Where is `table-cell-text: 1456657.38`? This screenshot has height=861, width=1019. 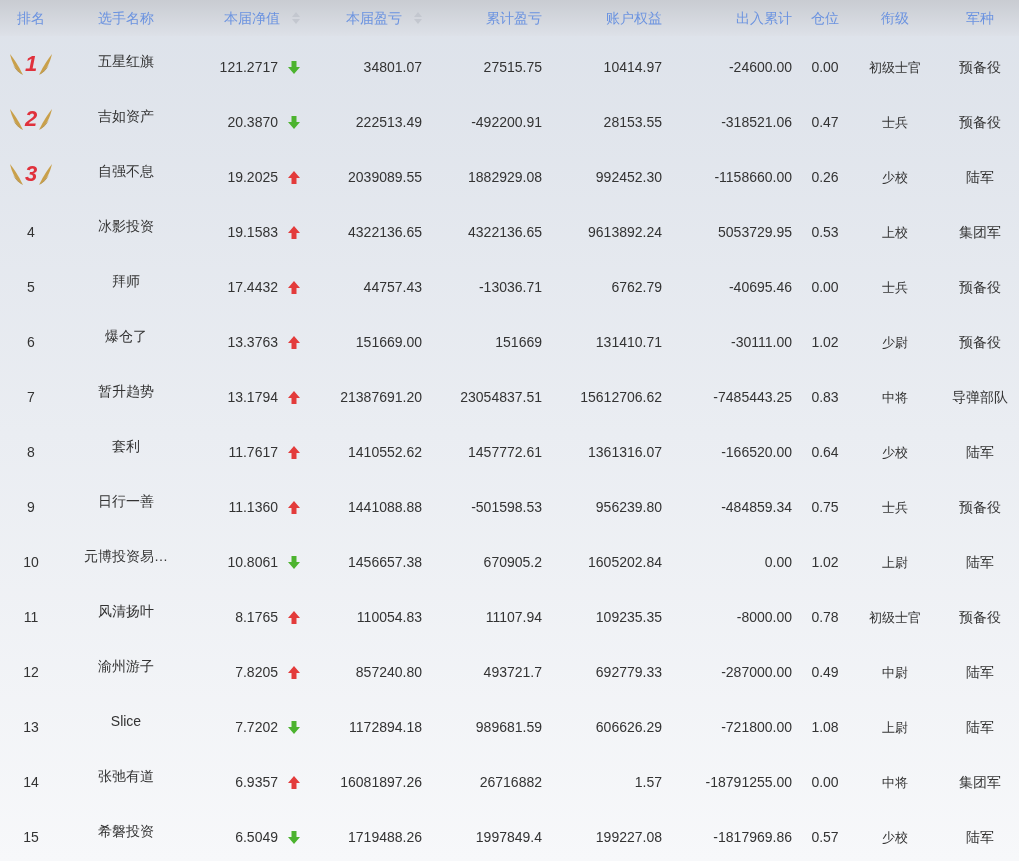 table-cell-text: 1456657.38 is located at coordinates (385, 562).